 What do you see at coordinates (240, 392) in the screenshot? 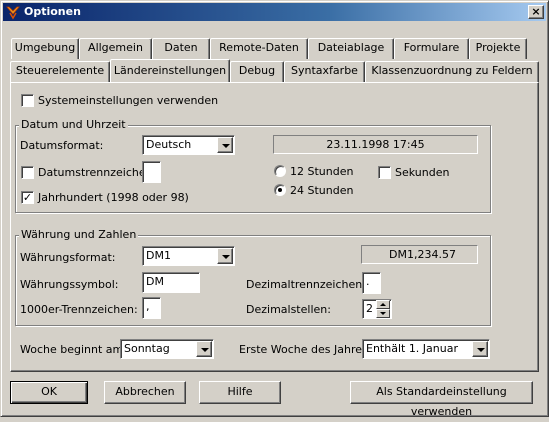
I see `help-button: Hilfe` at bounding box center [240, 392].